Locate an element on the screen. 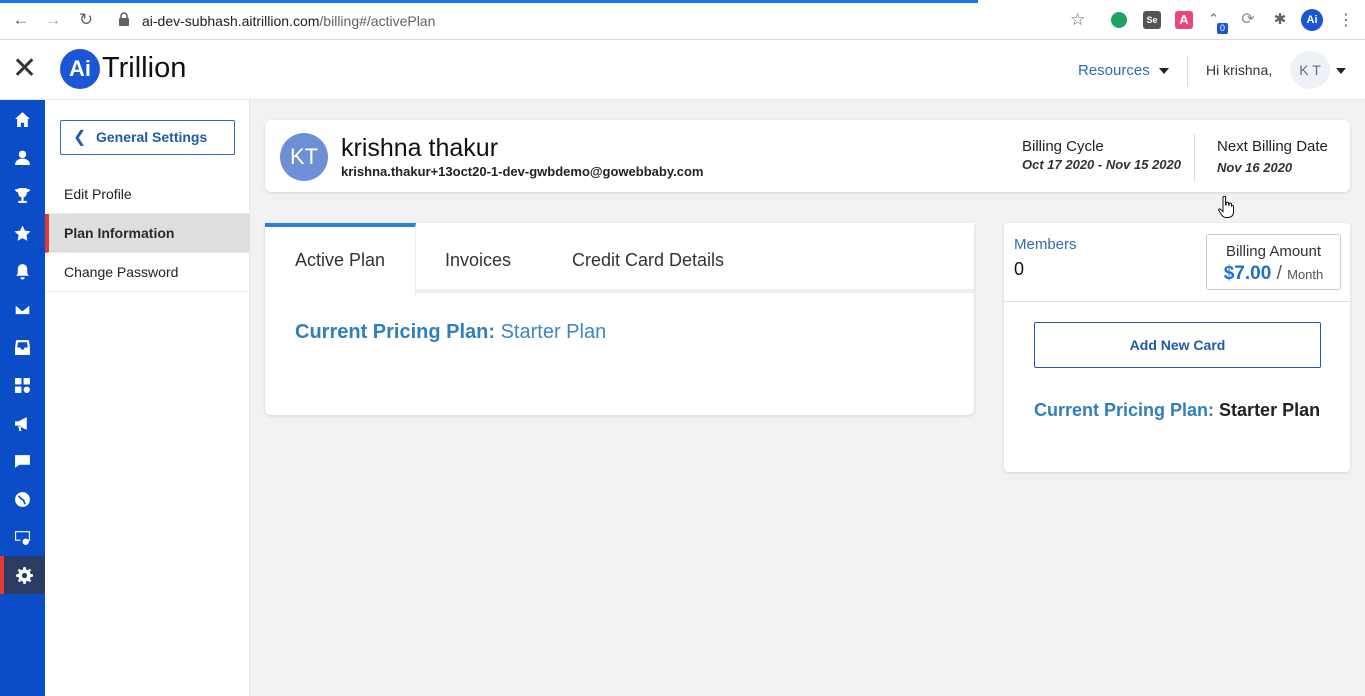 The width and height of the screenshot is (1365, 696). page-load-progress is located at coordinates (489, 1).